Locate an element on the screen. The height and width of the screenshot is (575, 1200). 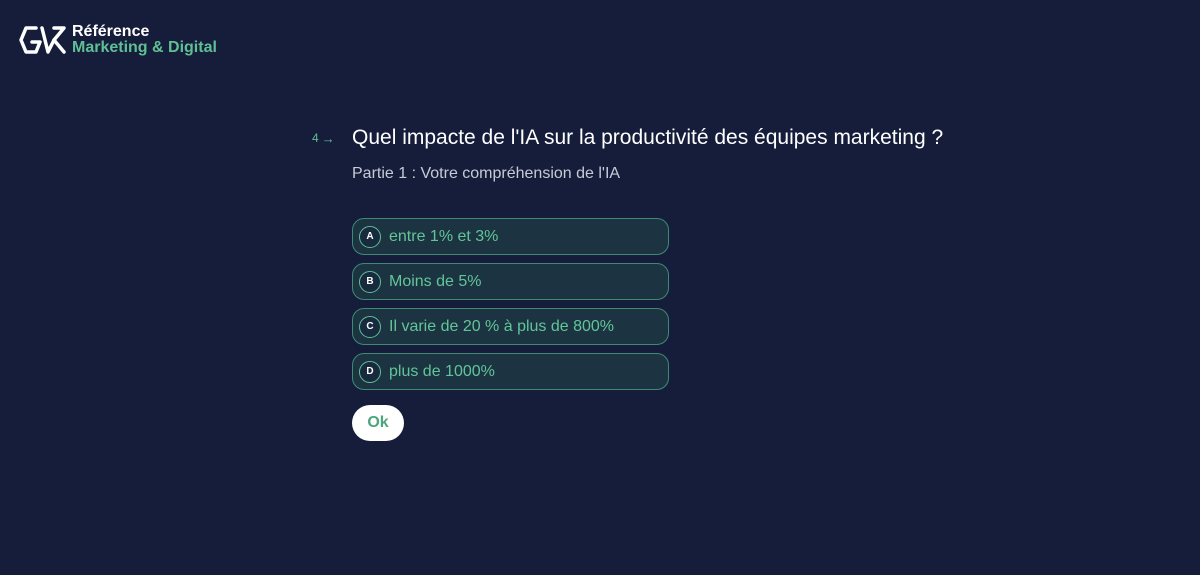
brand-name: Référence Marketing & Digital is located at coordinates (144, 40).